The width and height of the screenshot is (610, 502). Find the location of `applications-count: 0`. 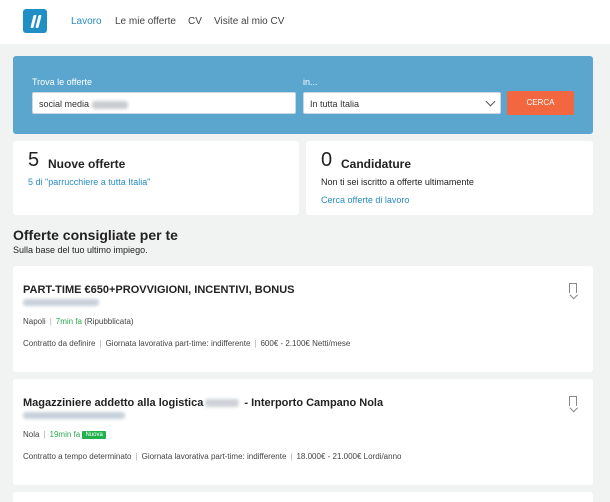

applications-count: 0 is located at coordinates (327, 160).